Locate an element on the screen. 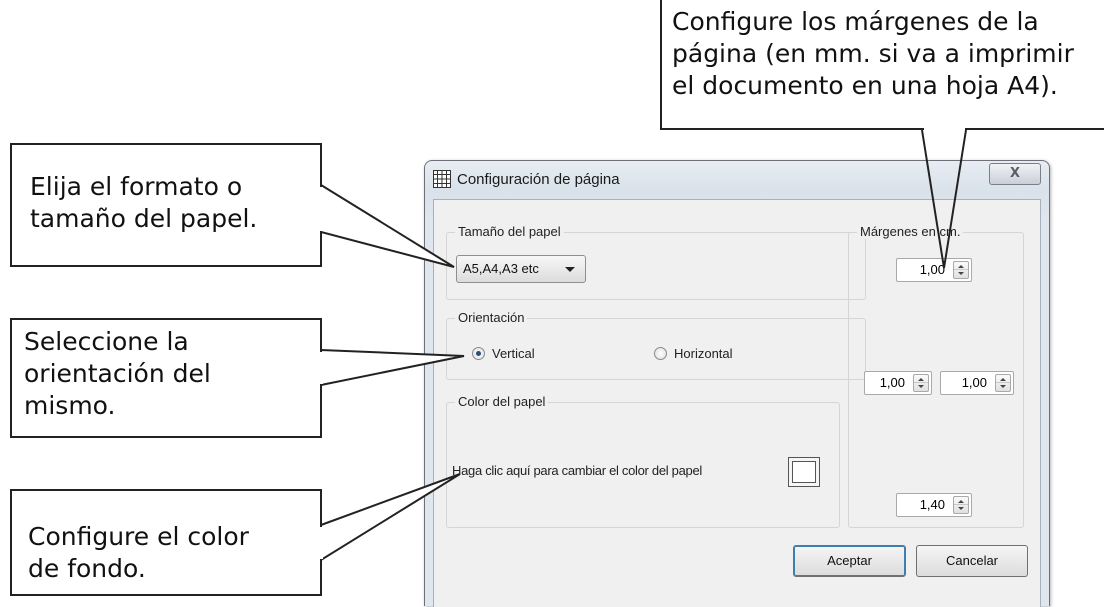  callout-orientation: Seleccione la orientación del mismo. is located at coordinates (166, 378).